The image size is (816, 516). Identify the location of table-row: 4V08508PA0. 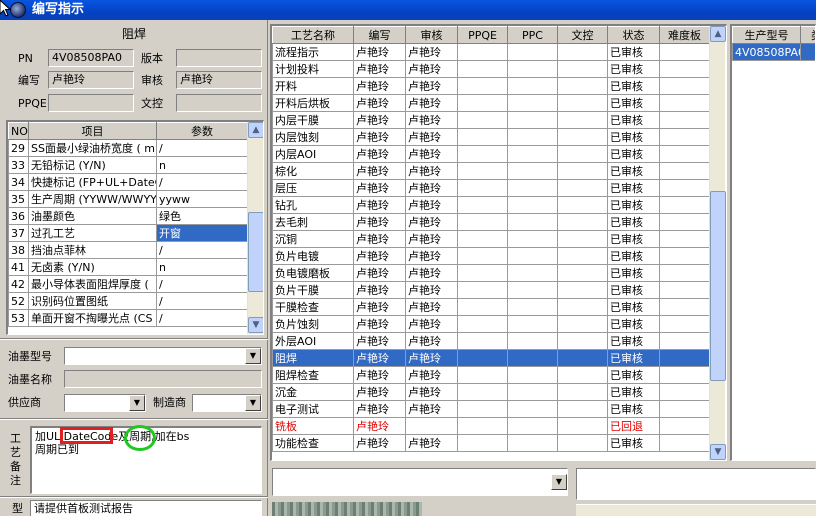
(773, 52).